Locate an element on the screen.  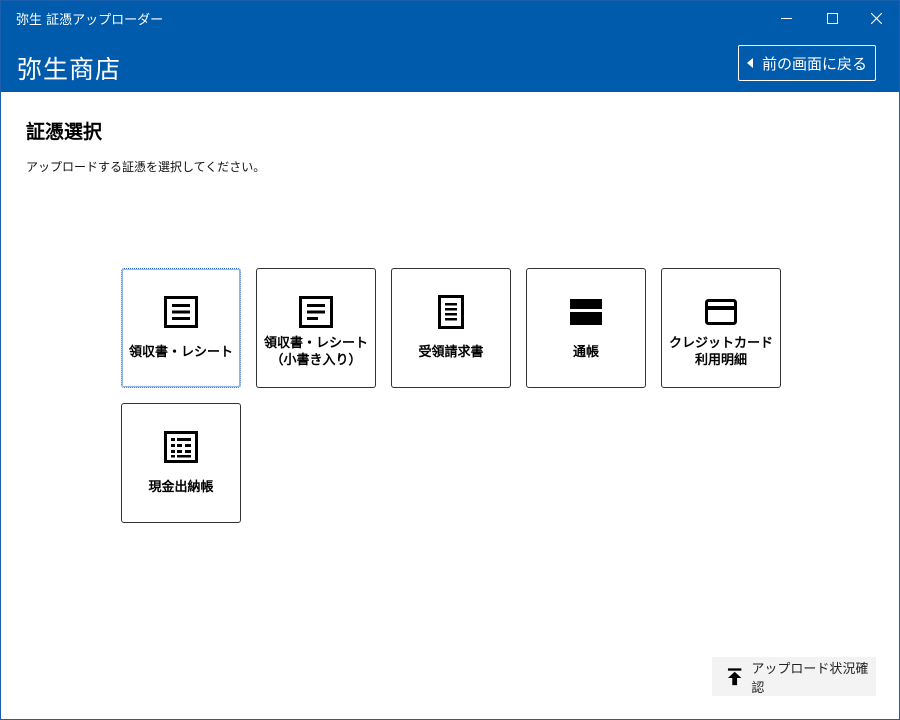
maximize-icon is located at coordinates (832, 18).